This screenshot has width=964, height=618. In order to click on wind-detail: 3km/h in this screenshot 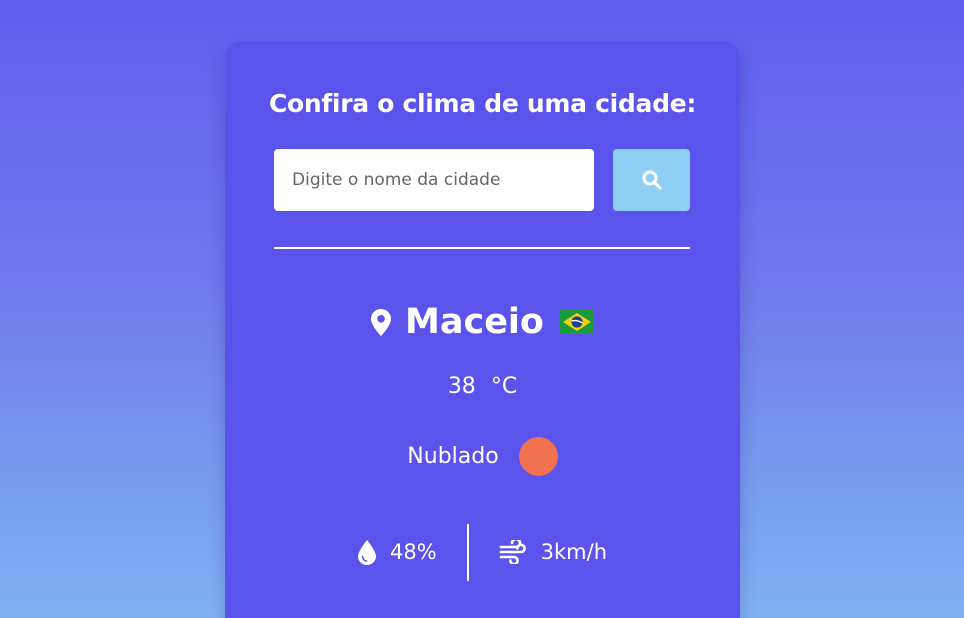, I will do `click(553, 552)`.